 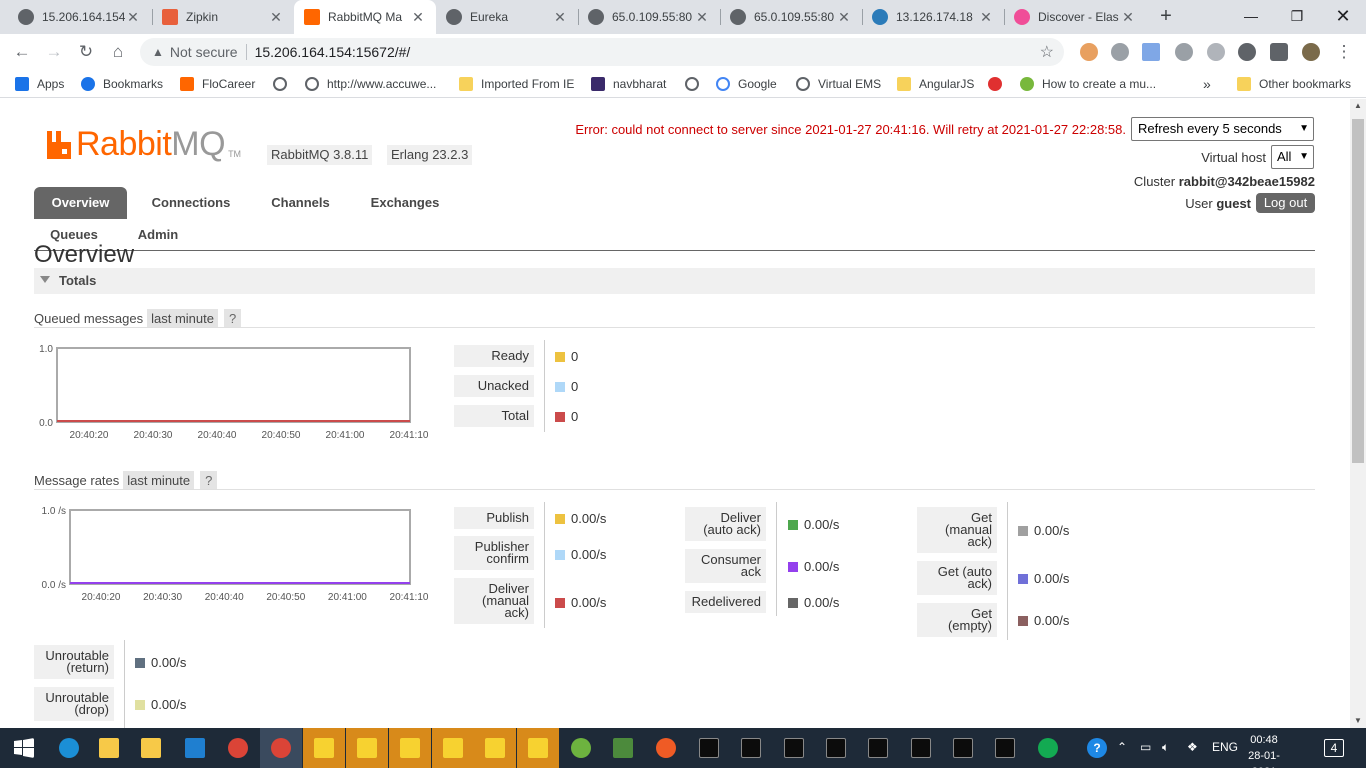 I want to click on address-bar: ▲ Not secure 15.206.164.154:15672/#/ ☆, so click(x=602, y=52).